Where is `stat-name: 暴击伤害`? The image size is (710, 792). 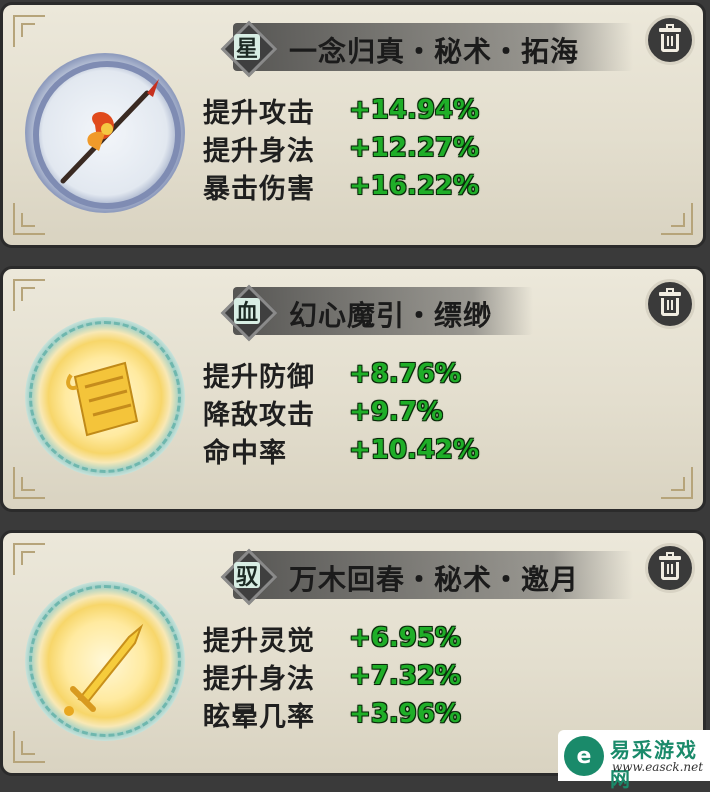
stat-name: 暴击伤害 is located at coordinates (259, 189).